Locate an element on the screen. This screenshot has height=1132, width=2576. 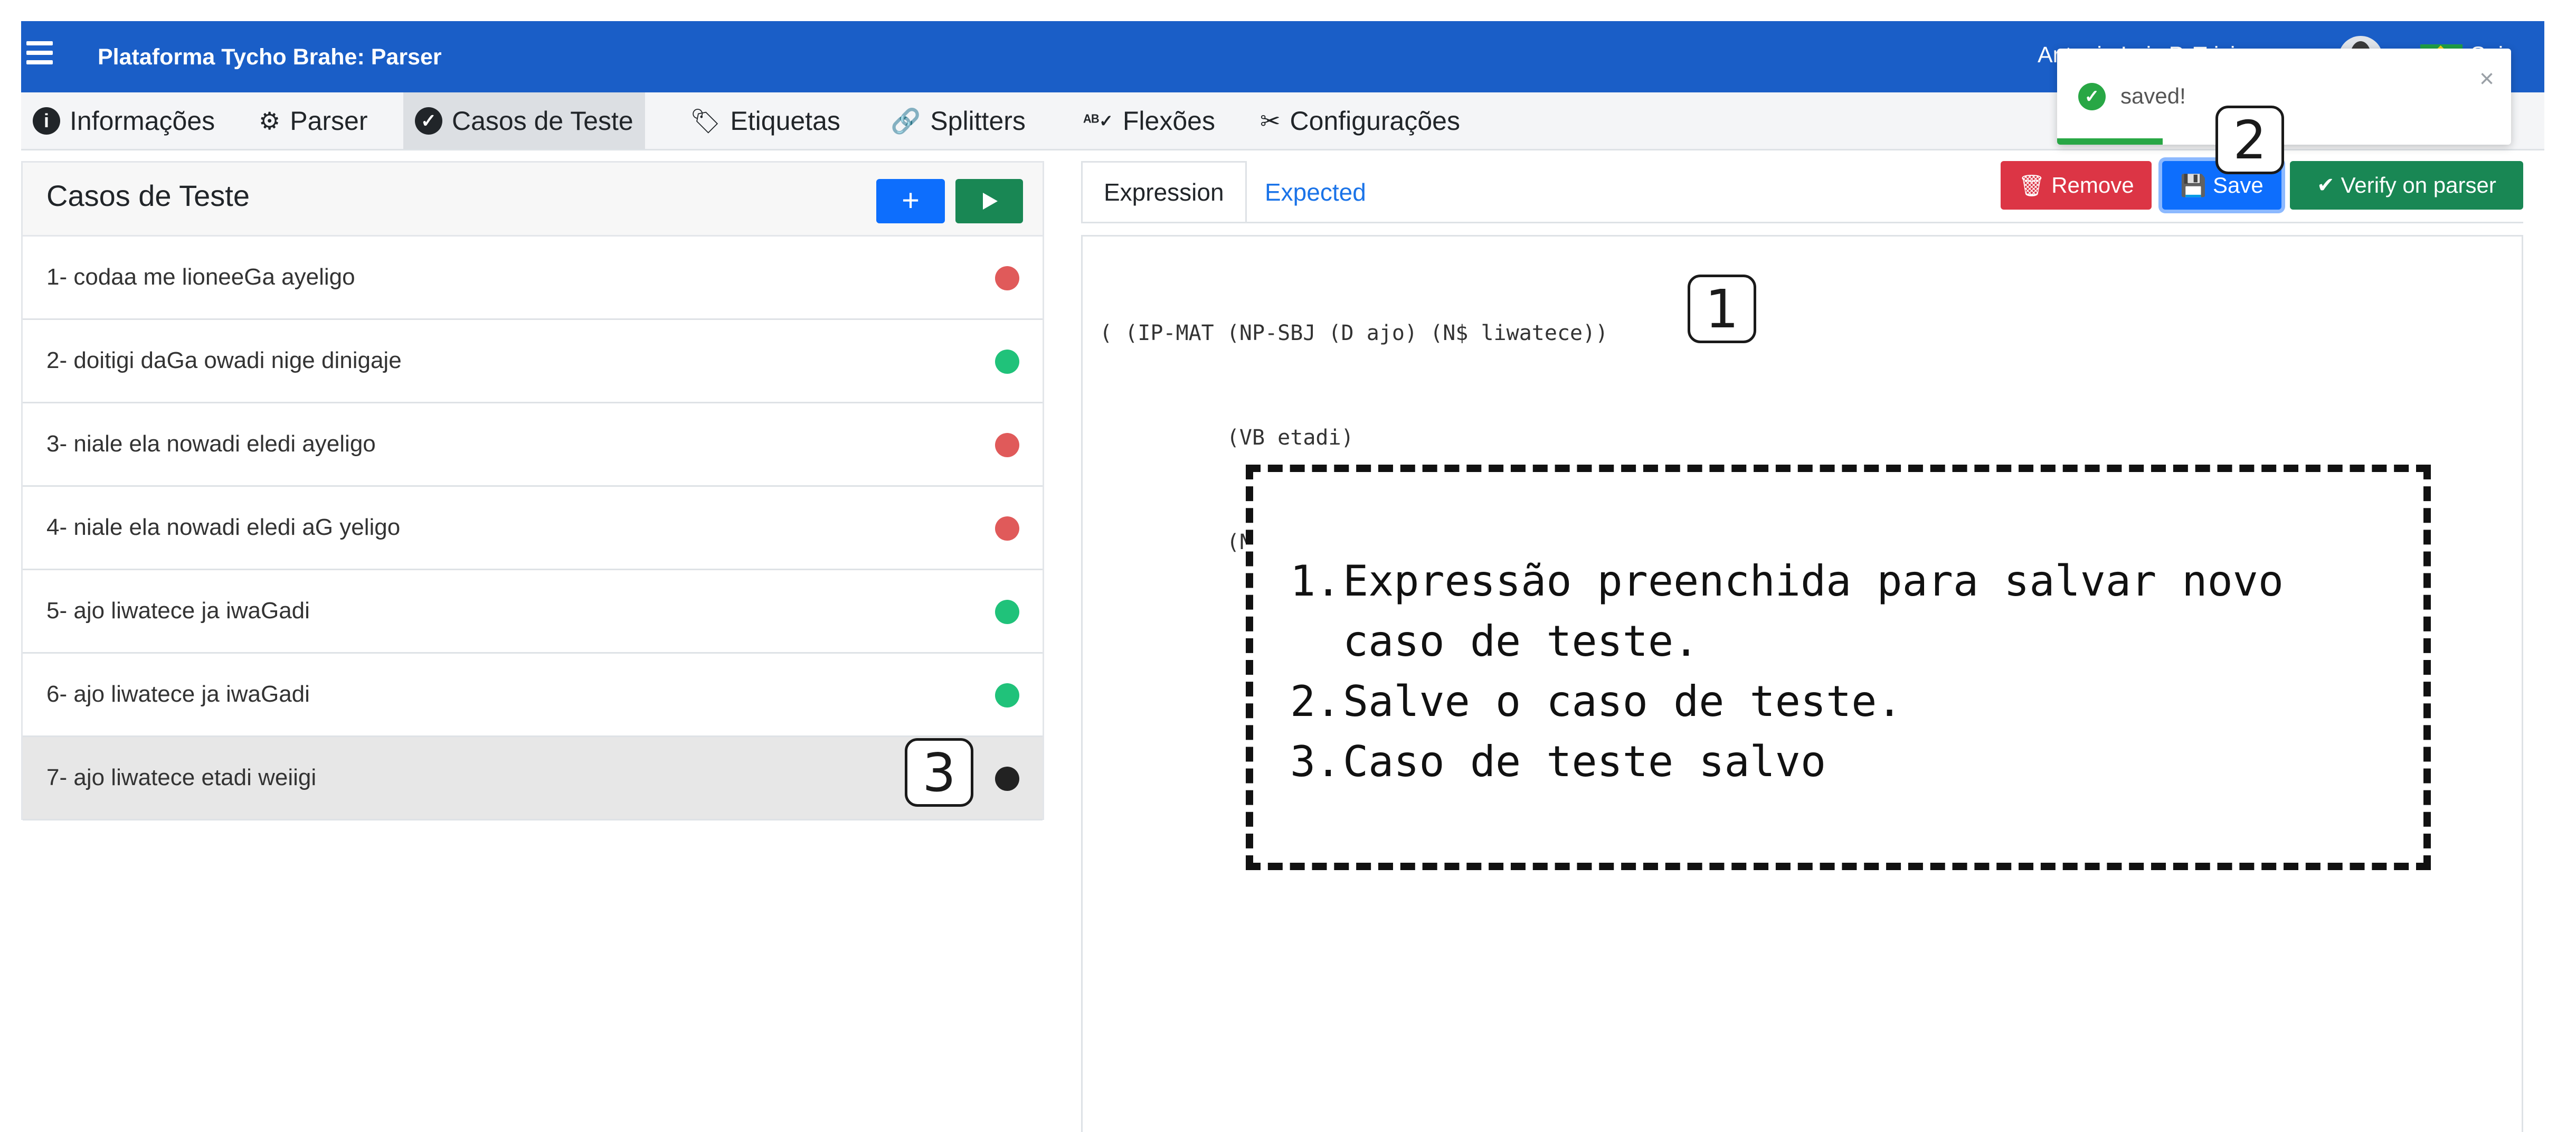
instruction-number: 3. is located at coordinates (1315, 761).